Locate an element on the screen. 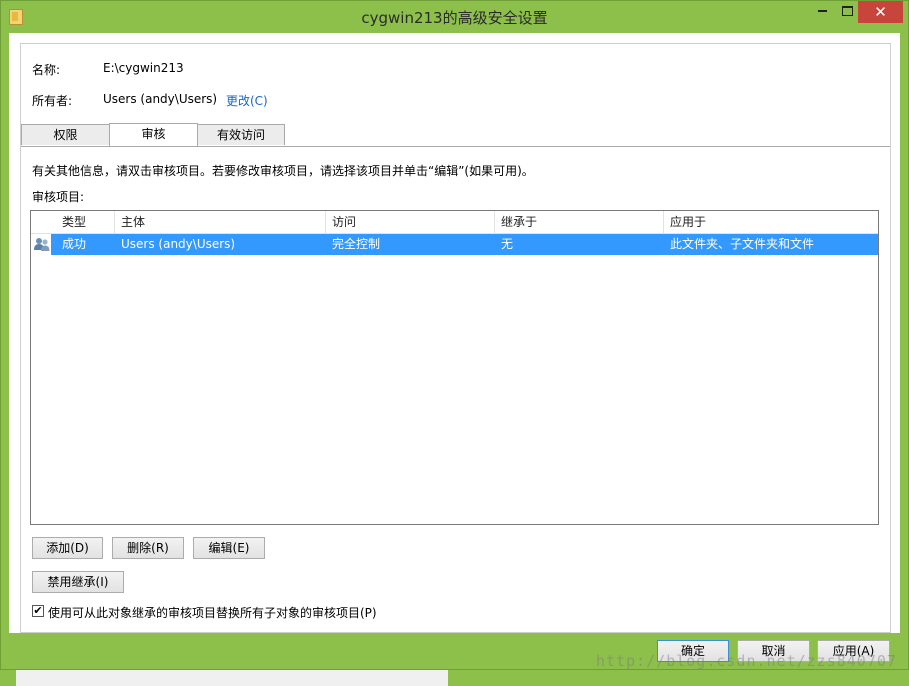 The height and width of the screenshot is (686, 909). minimize-button is located at coordinates (822, 12).